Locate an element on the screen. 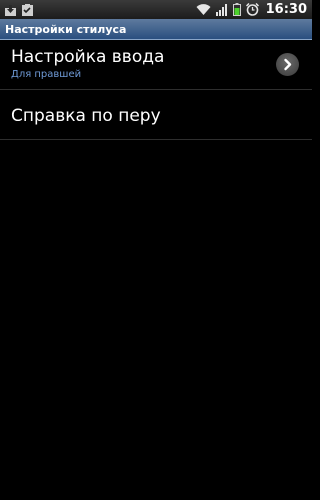 This screenshot has height=500, width=320. system-icons: 16:30 is located at coordinates (254, 9).